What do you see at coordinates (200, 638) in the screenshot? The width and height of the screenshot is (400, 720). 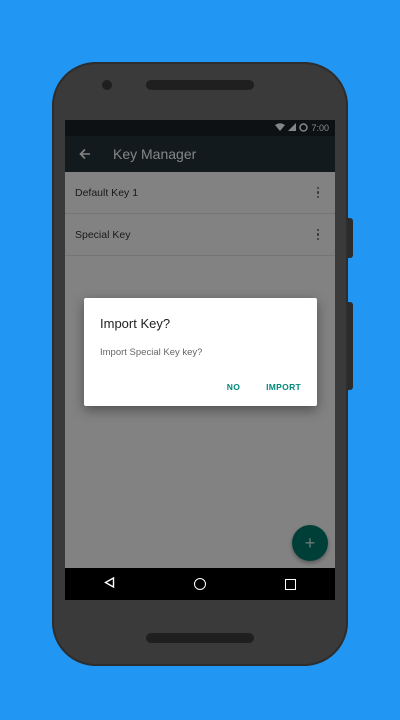 I see `bottom-speaker` at bounding box center [200, 638].